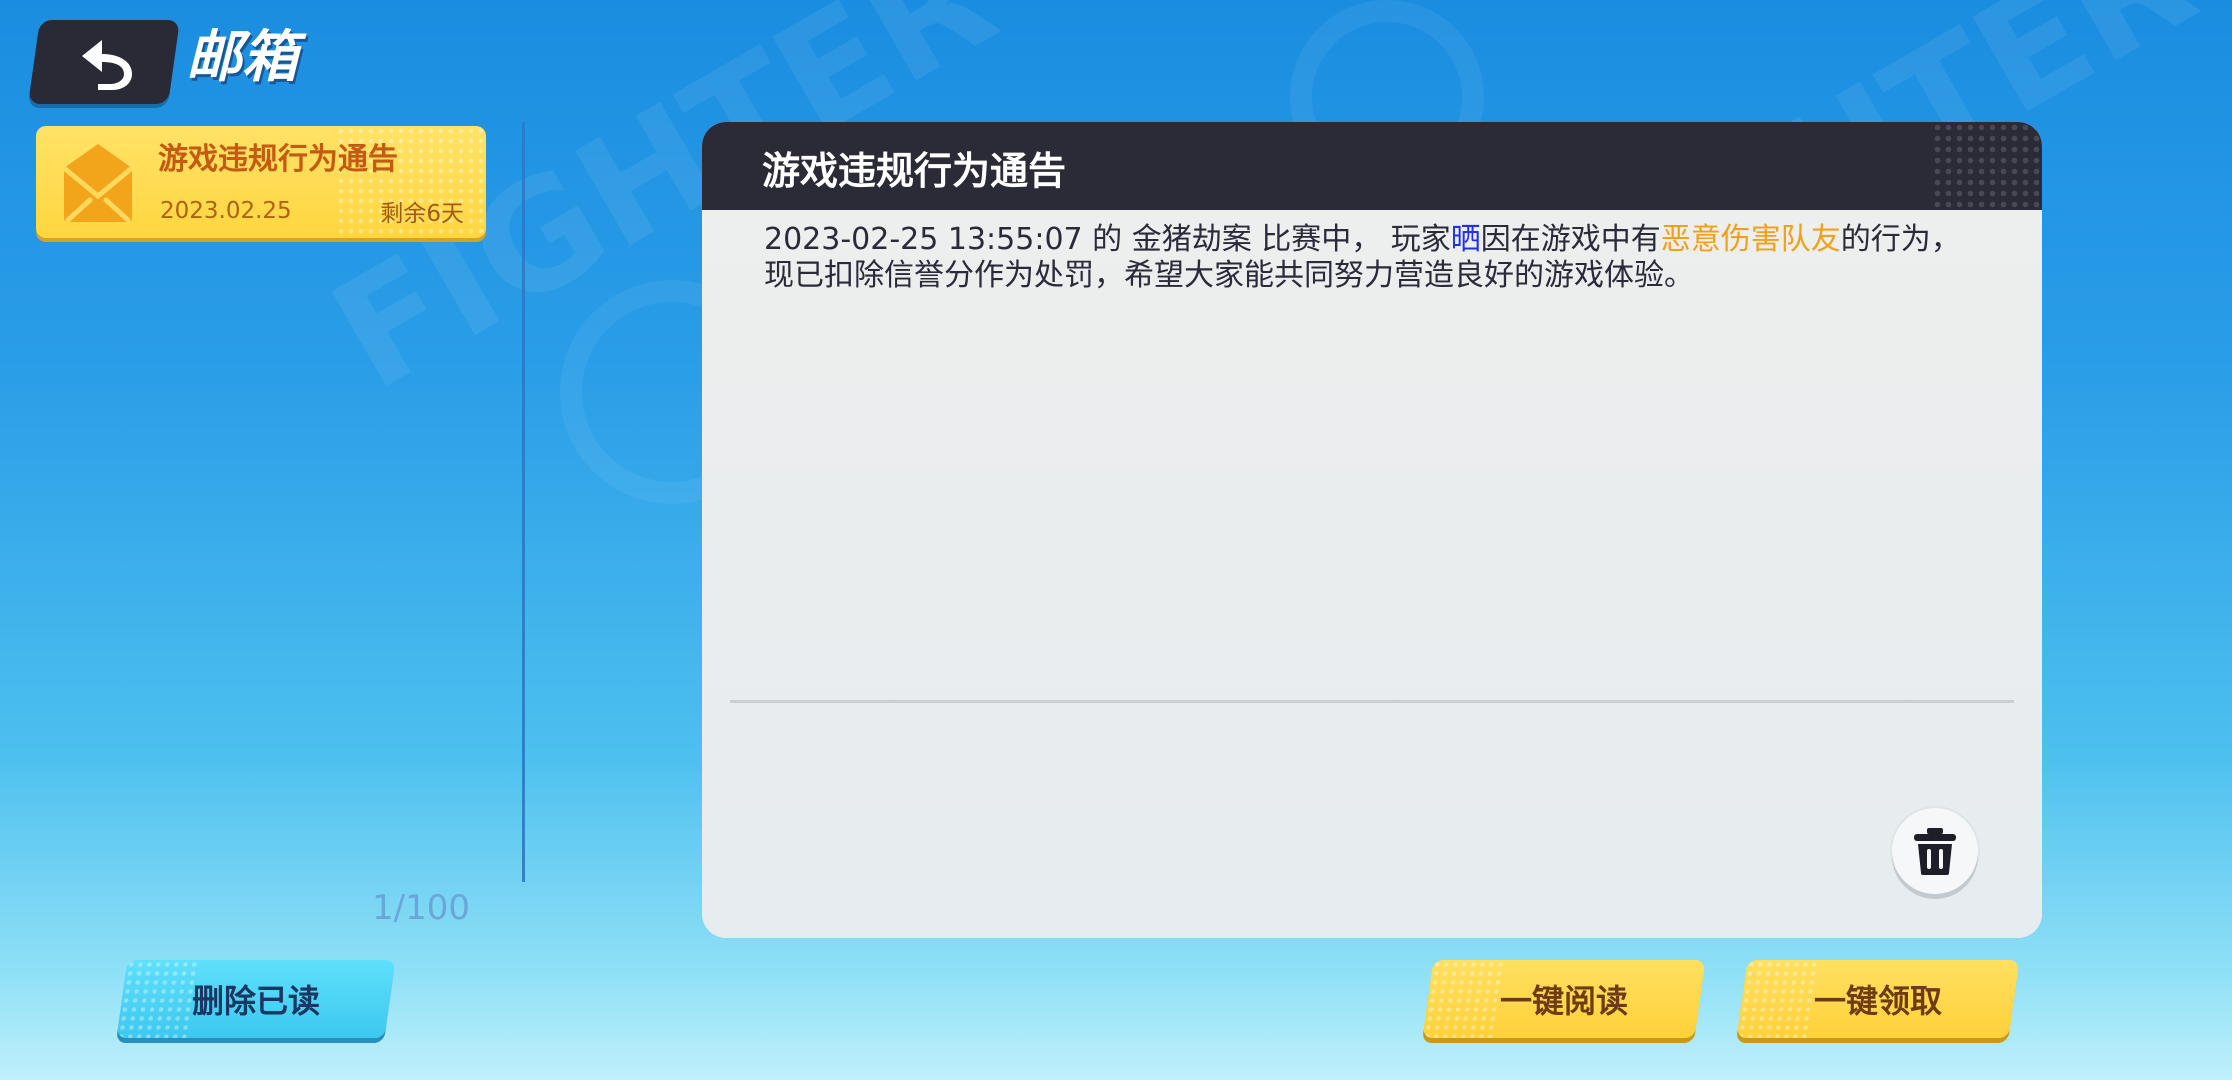 The height and width of the screenshot is (1080, 2232). Describe the element at coordinates (107, 65) in the screenshot. I see `back-arrow-icon` at that location.